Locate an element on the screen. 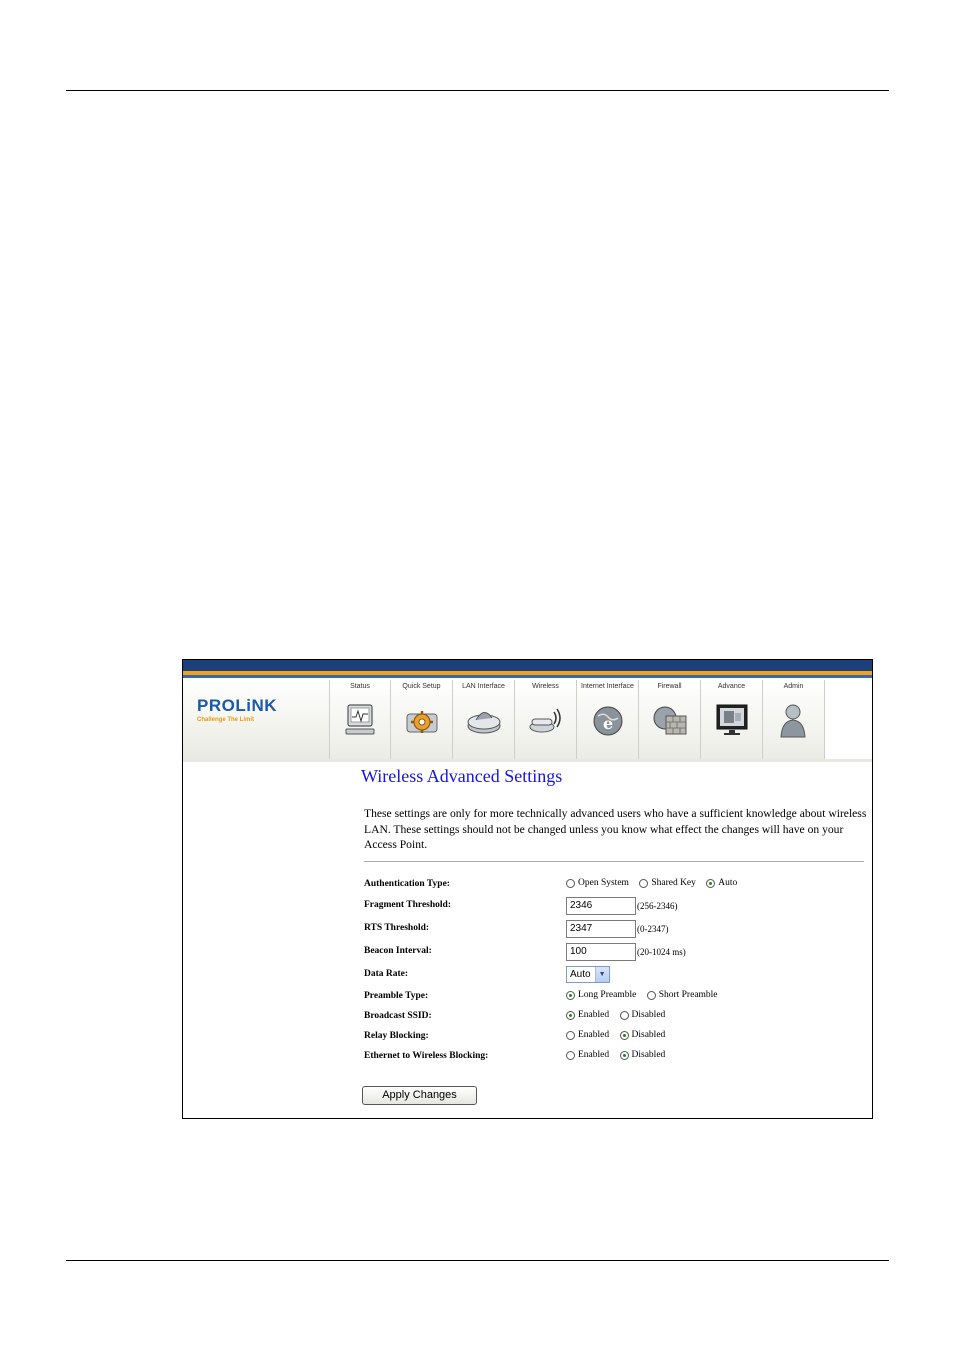  nav-item-quick-setup: Quick Setup is located at coordinates (422, 719).